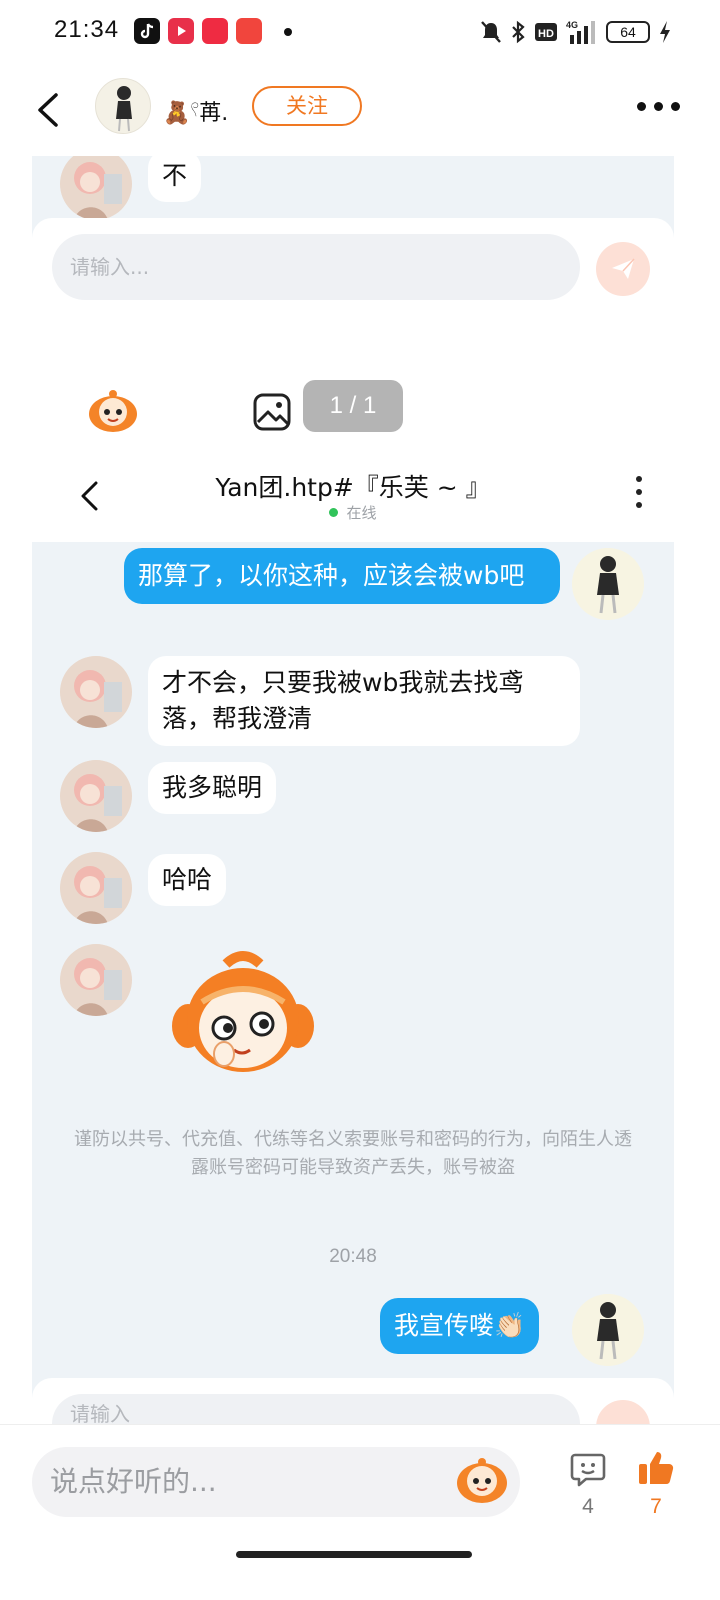  I want to click on svg-text: HD, so click(546, 34).